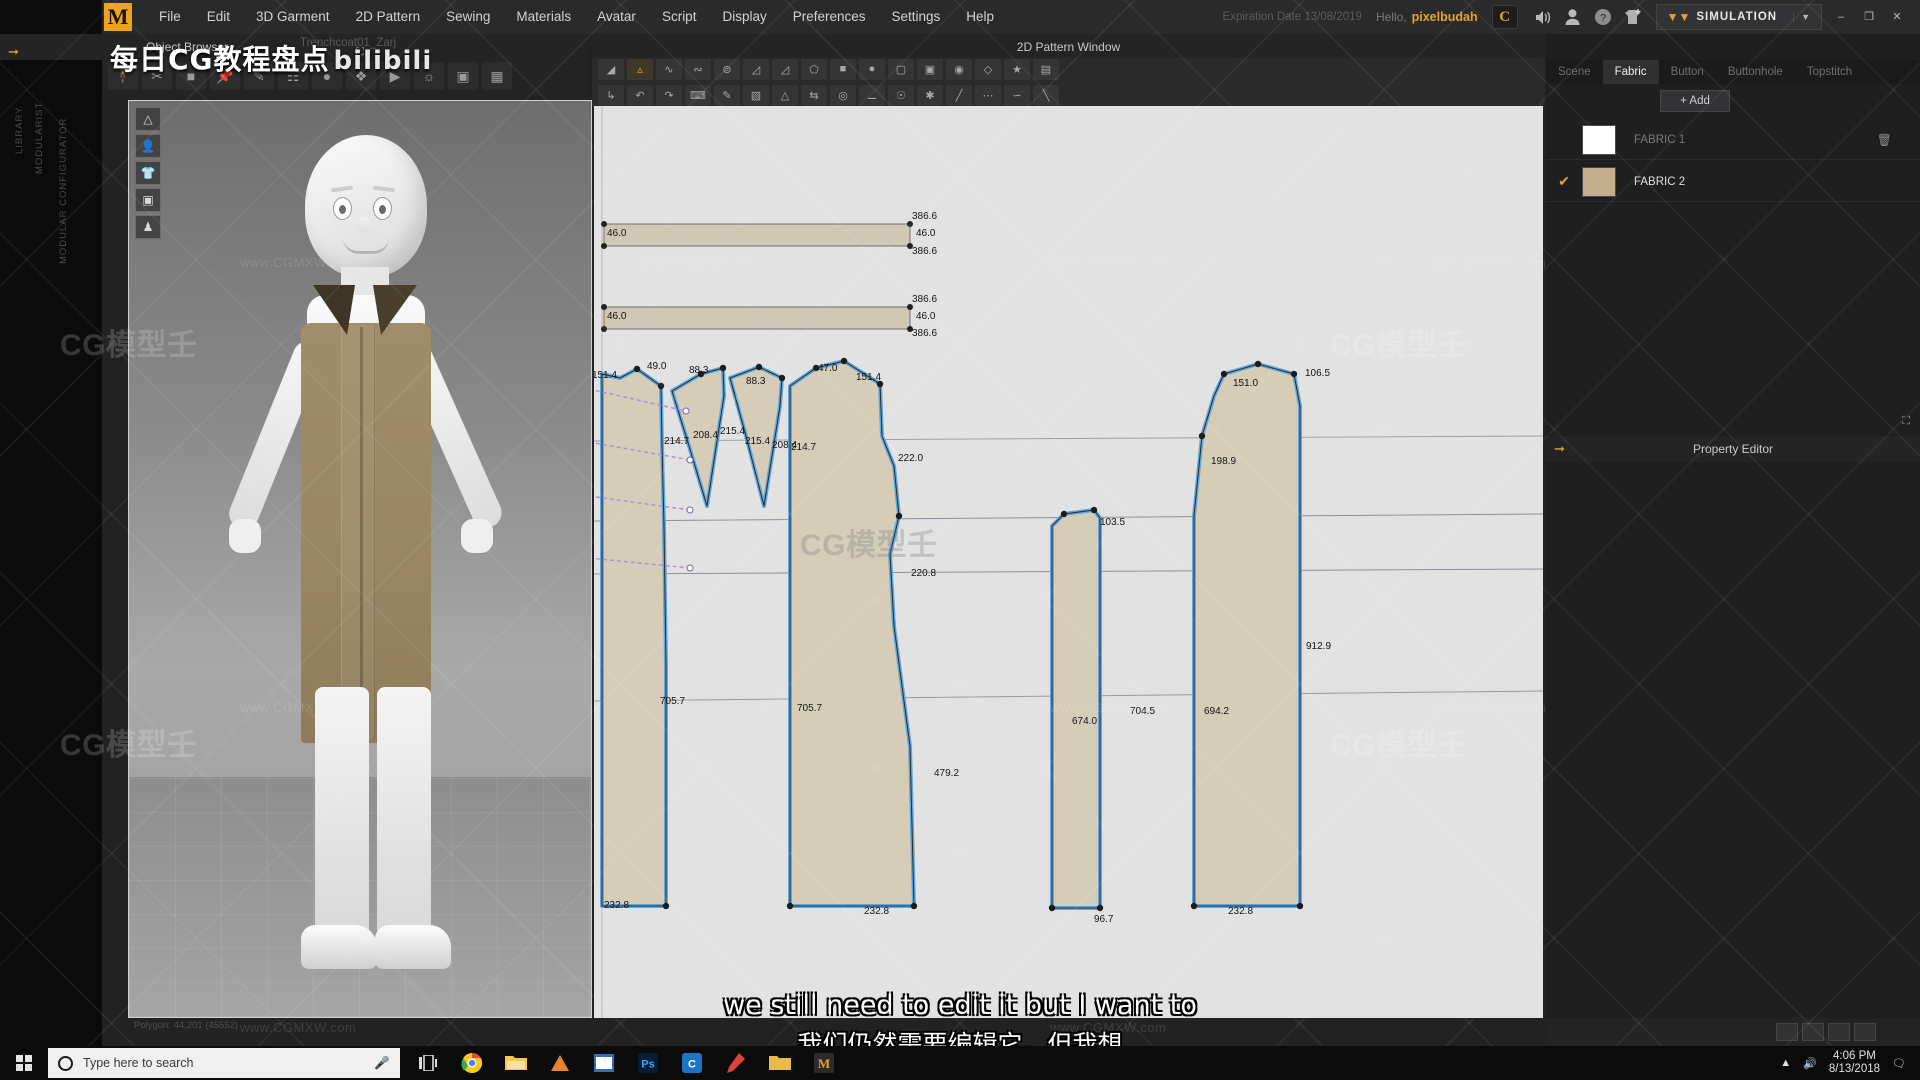 Image resolution: width=1920 pixels, height=1080 pixels. I want to click on trace-polygon-icon: ◿, so click(785, 69).